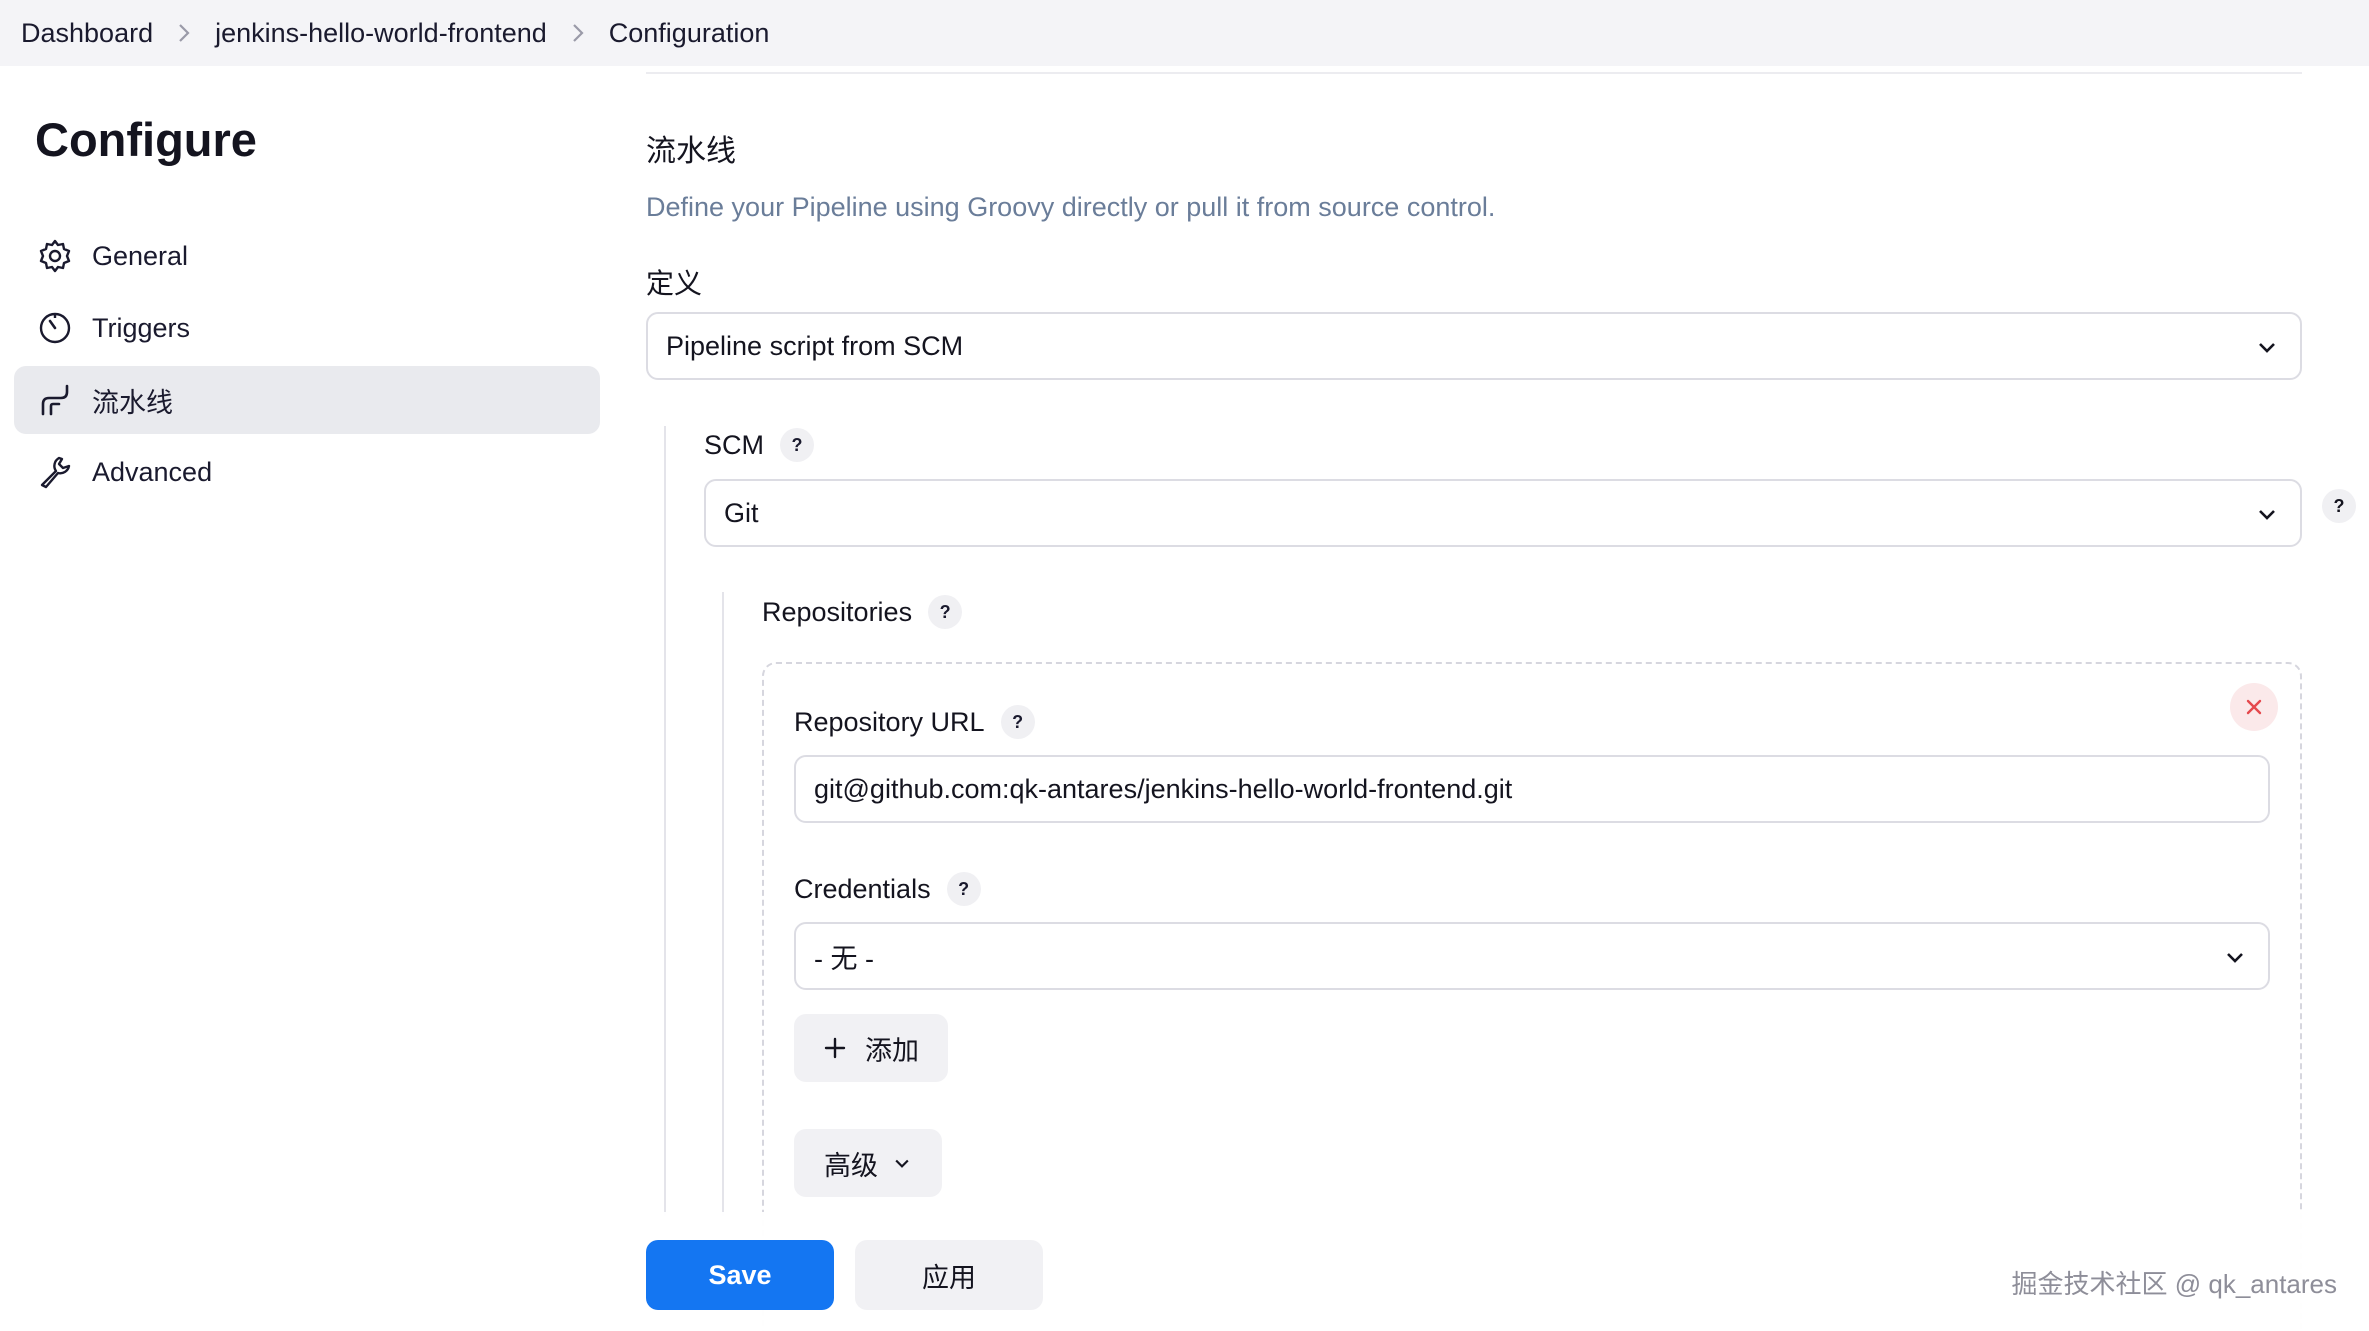 This screenshot has width=2369, height=1331. What do you see at coordinates (862, 888) in the screenshot?
I see `credentials-label-text: Credentials` at bounding box center [862, 888].